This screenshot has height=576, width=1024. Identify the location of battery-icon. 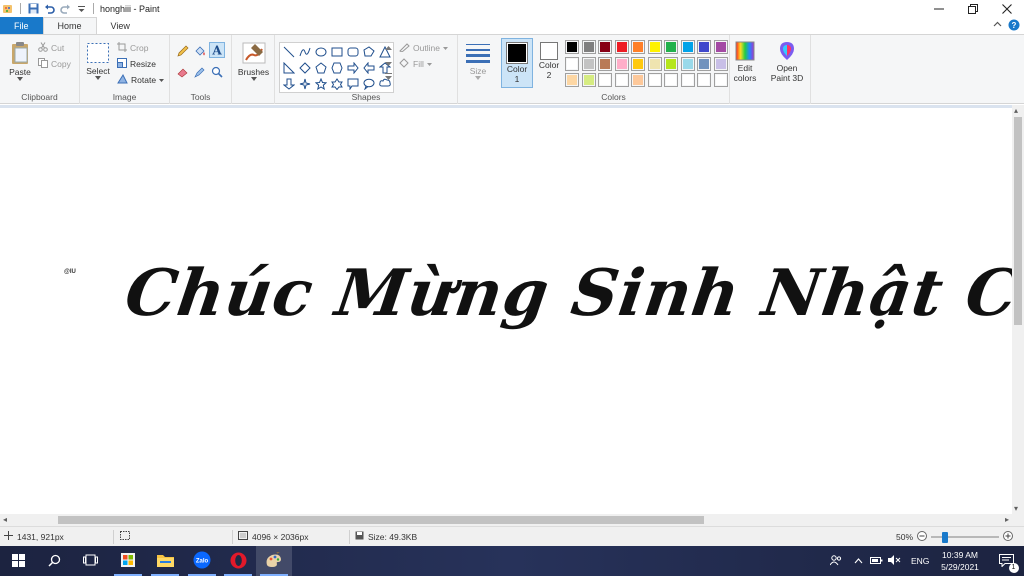
(876, 561).